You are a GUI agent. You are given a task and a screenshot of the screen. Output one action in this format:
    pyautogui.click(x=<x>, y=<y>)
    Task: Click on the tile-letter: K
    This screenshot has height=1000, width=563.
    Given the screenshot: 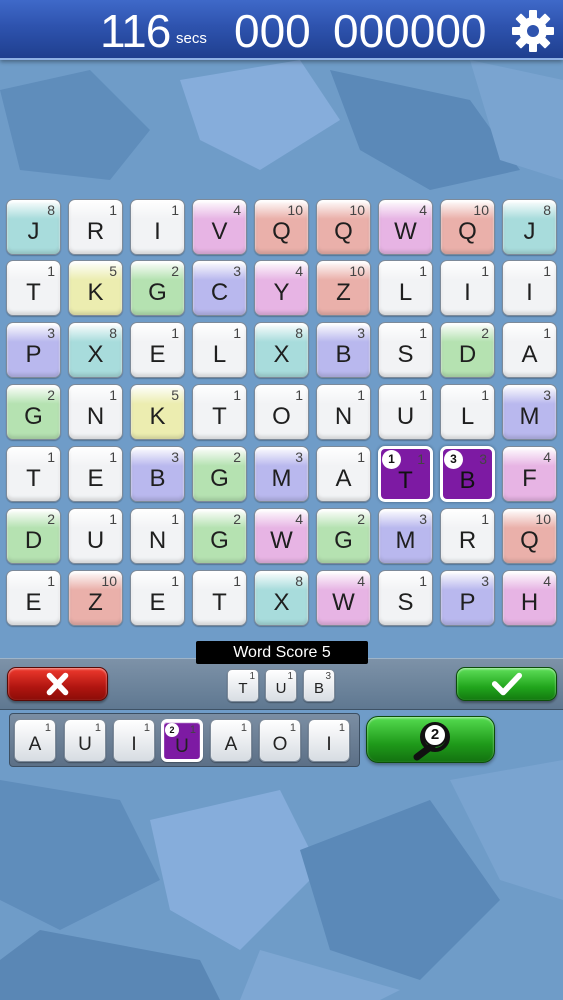 What is the action you would take?
    pyautogui.click(x=157, y=416)
    